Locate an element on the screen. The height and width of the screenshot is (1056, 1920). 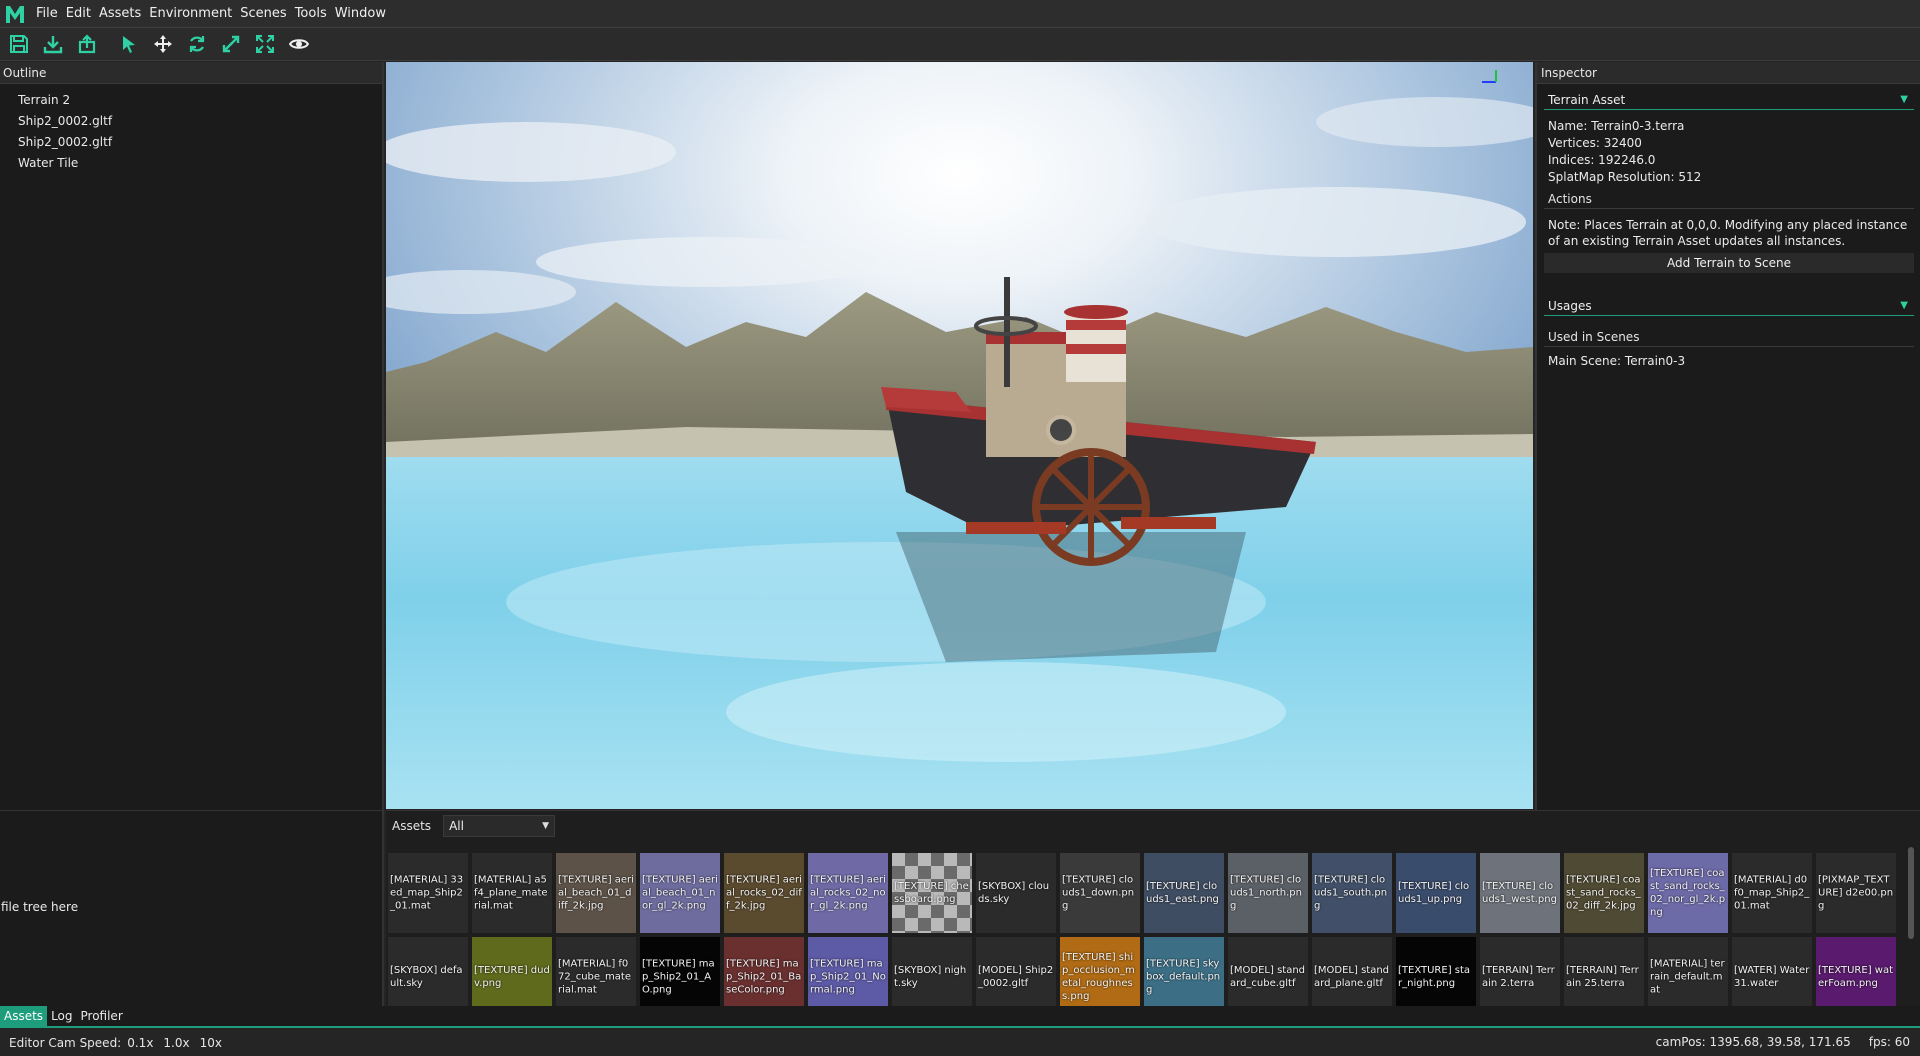
import-icon is located at coordinates (53, 45).